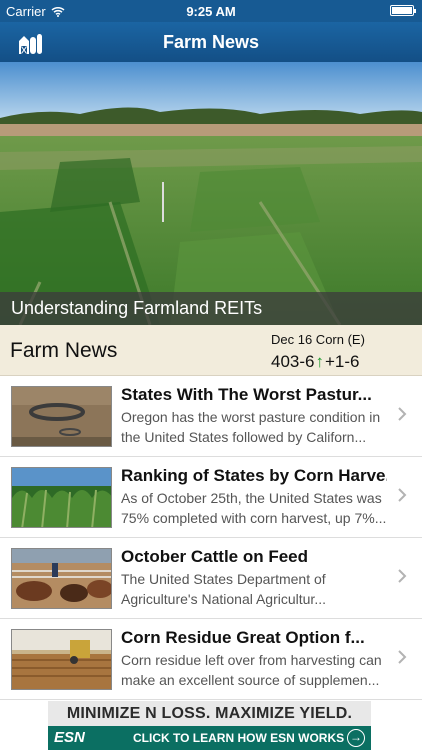  Describe the element at coordinates (403, 10) in the screenshot. I see `battery-icon` at that location.